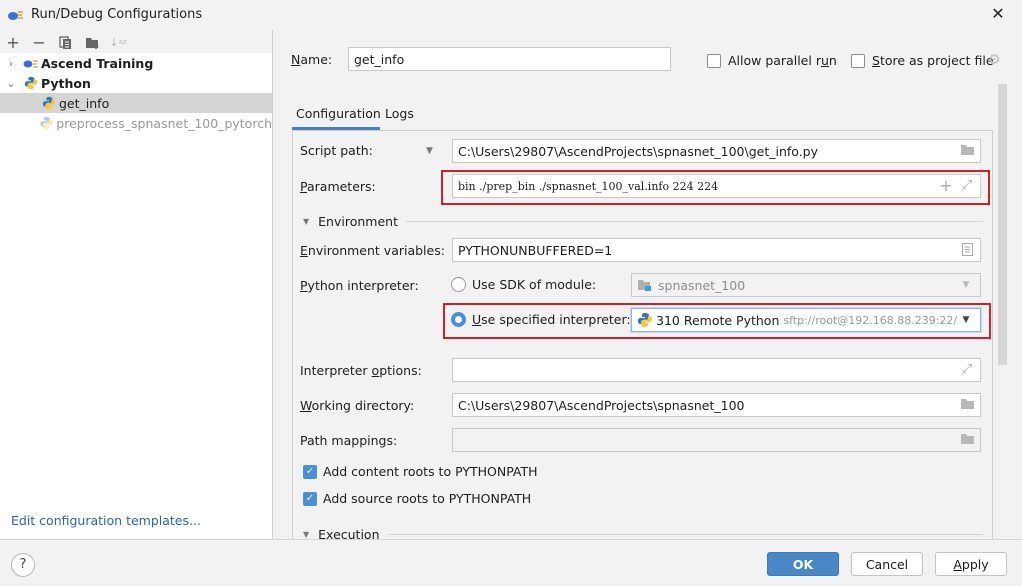 Image resolution: width=1022 pixels, height=586 pixels. I want to click on folder-plus-icon, so click(92, 42).